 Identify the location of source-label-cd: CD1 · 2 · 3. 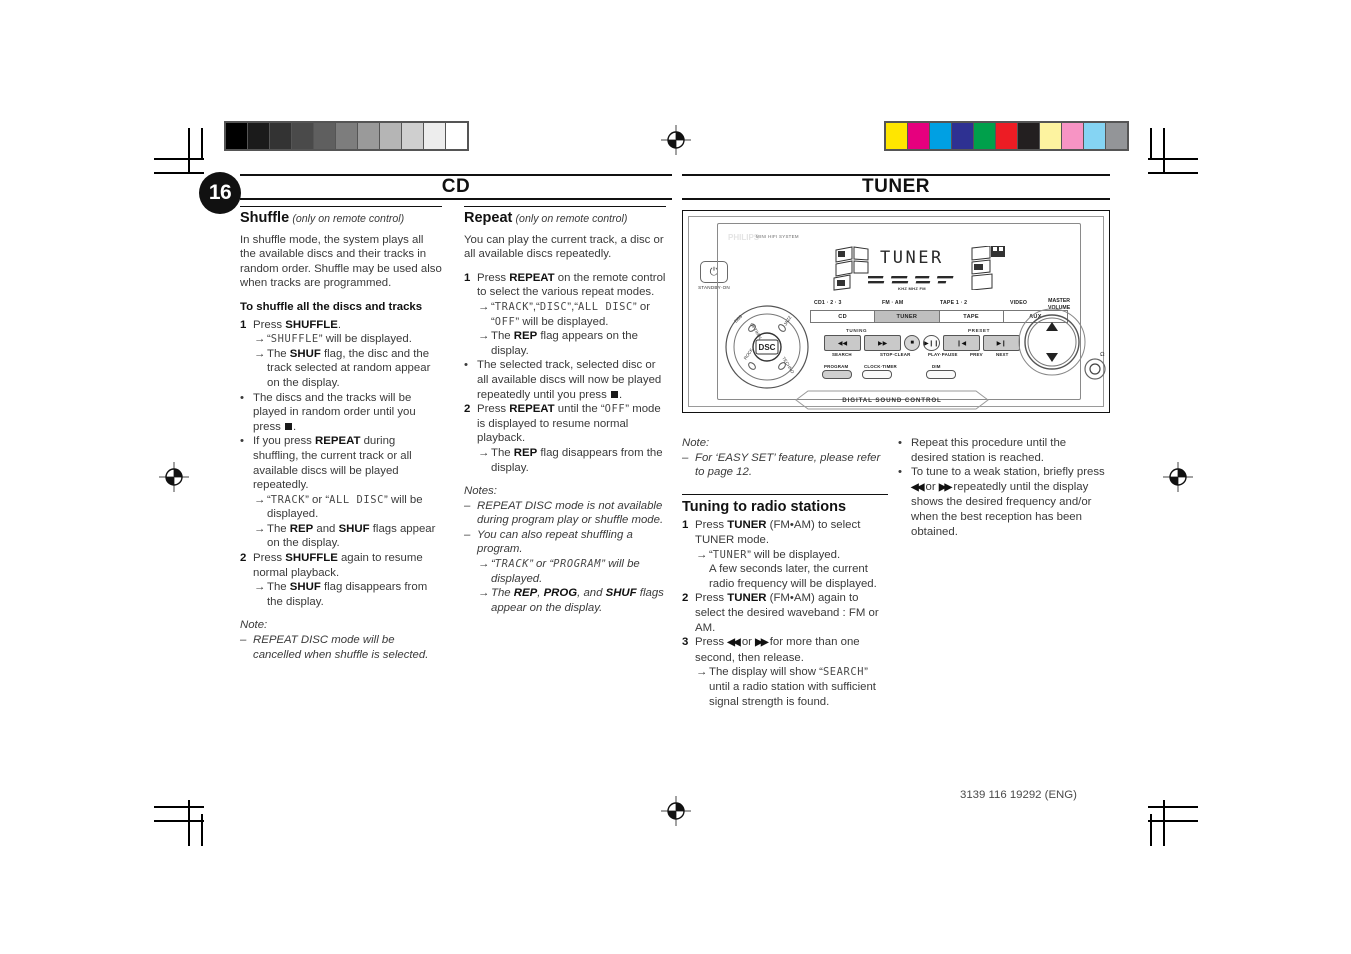
(828, 303).